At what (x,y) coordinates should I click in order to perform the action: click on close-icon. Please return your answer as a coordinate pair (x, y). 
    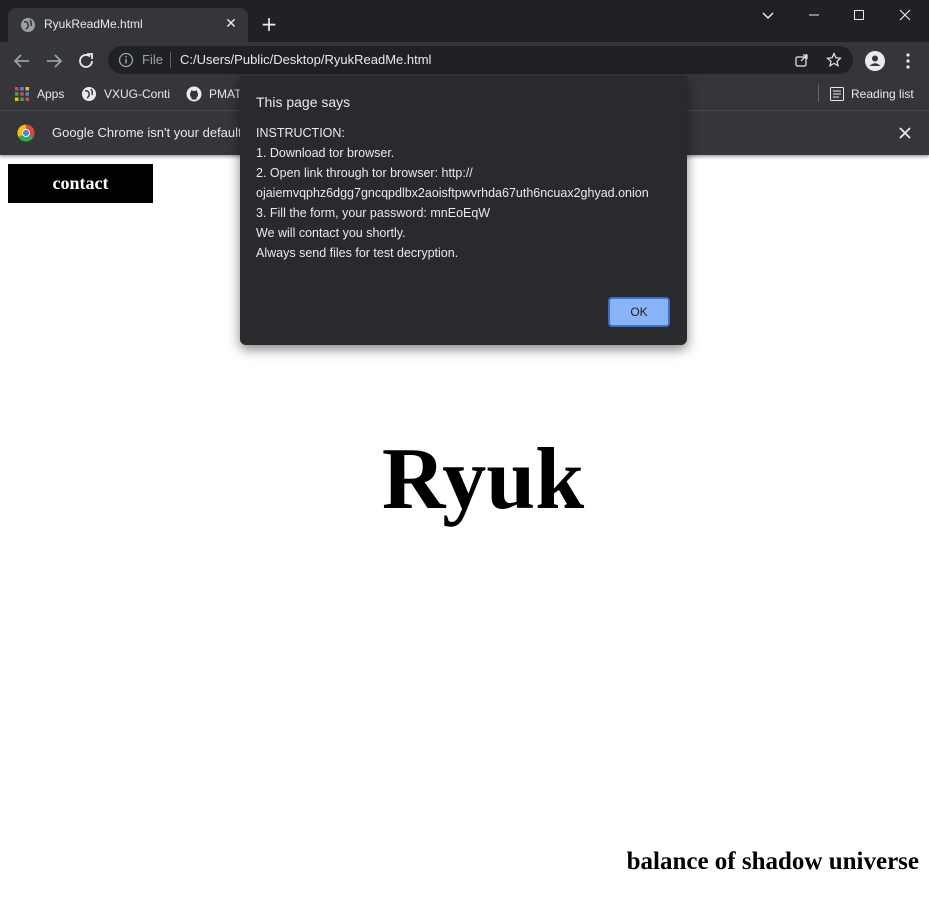
    Looking at the image, I should click on (905, 133).